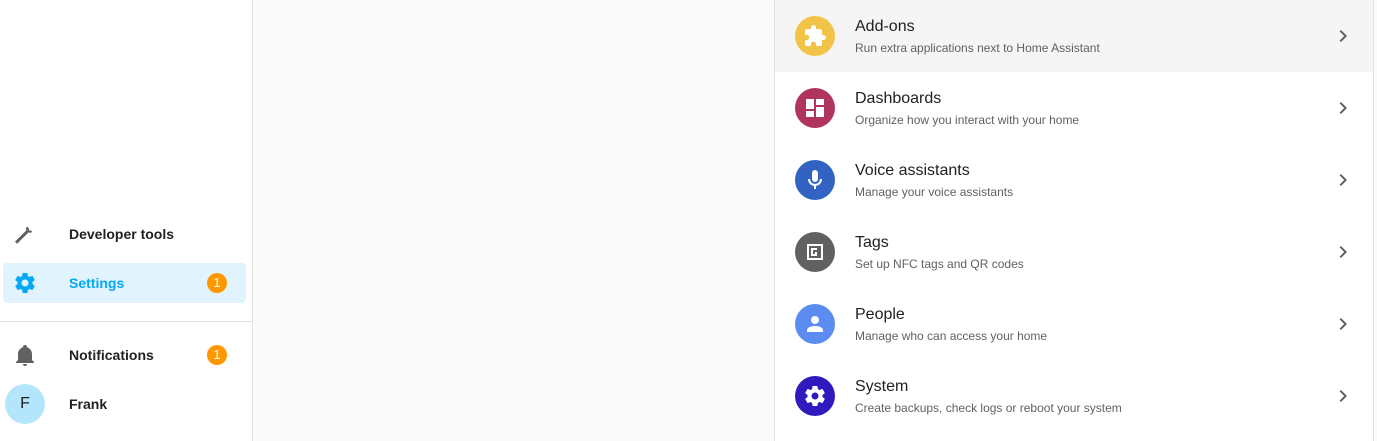  Describe the element at coordinates (97, 283) in the screenshot. I see `sidebar-item-label: Settings` at that location.